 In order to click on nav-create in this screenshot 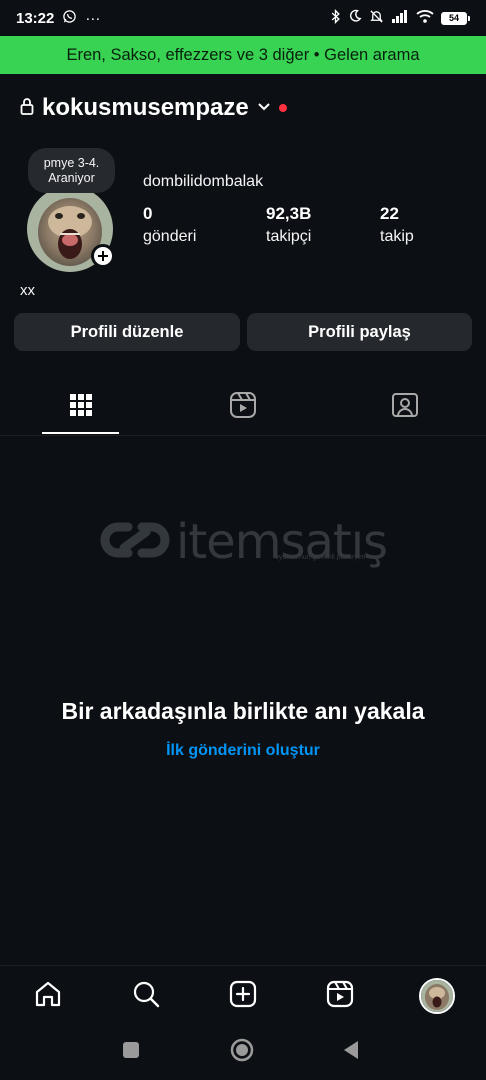, I will do `click(243, 996)`.